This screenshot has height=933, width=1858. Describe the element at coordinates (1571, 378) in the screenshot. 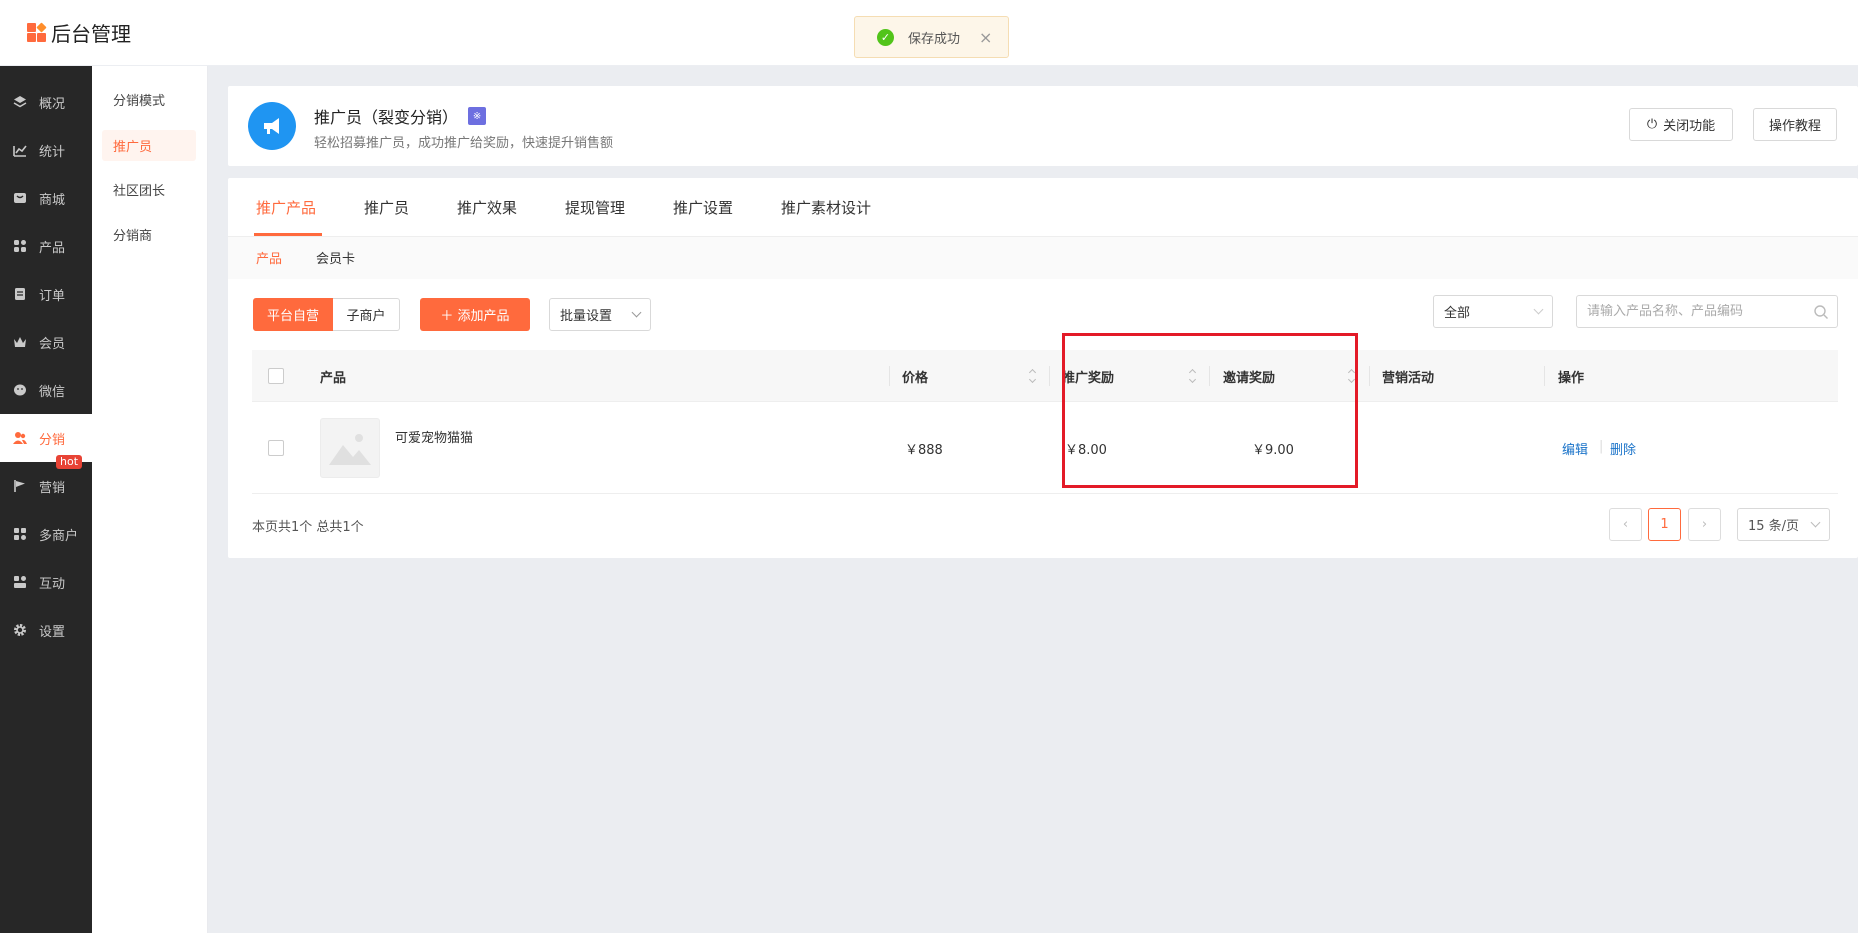

I see `col-operations: 操作` at that location.